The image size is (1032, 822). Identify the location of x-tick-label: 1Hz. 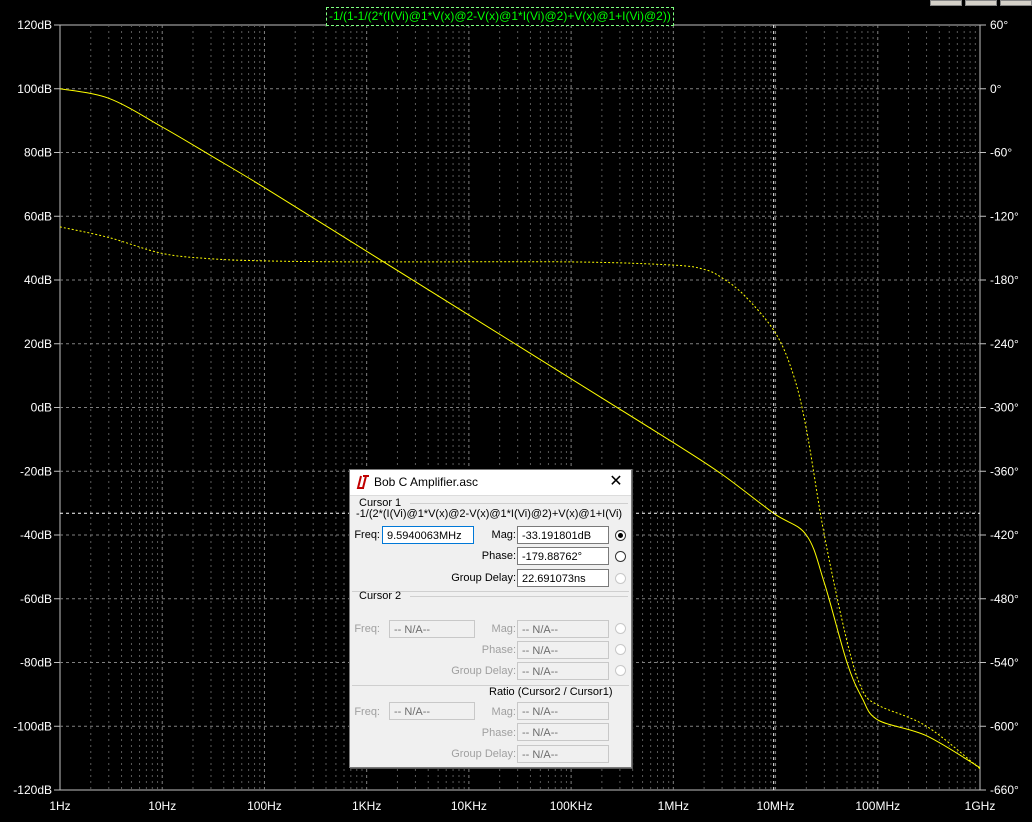
(59, 806).